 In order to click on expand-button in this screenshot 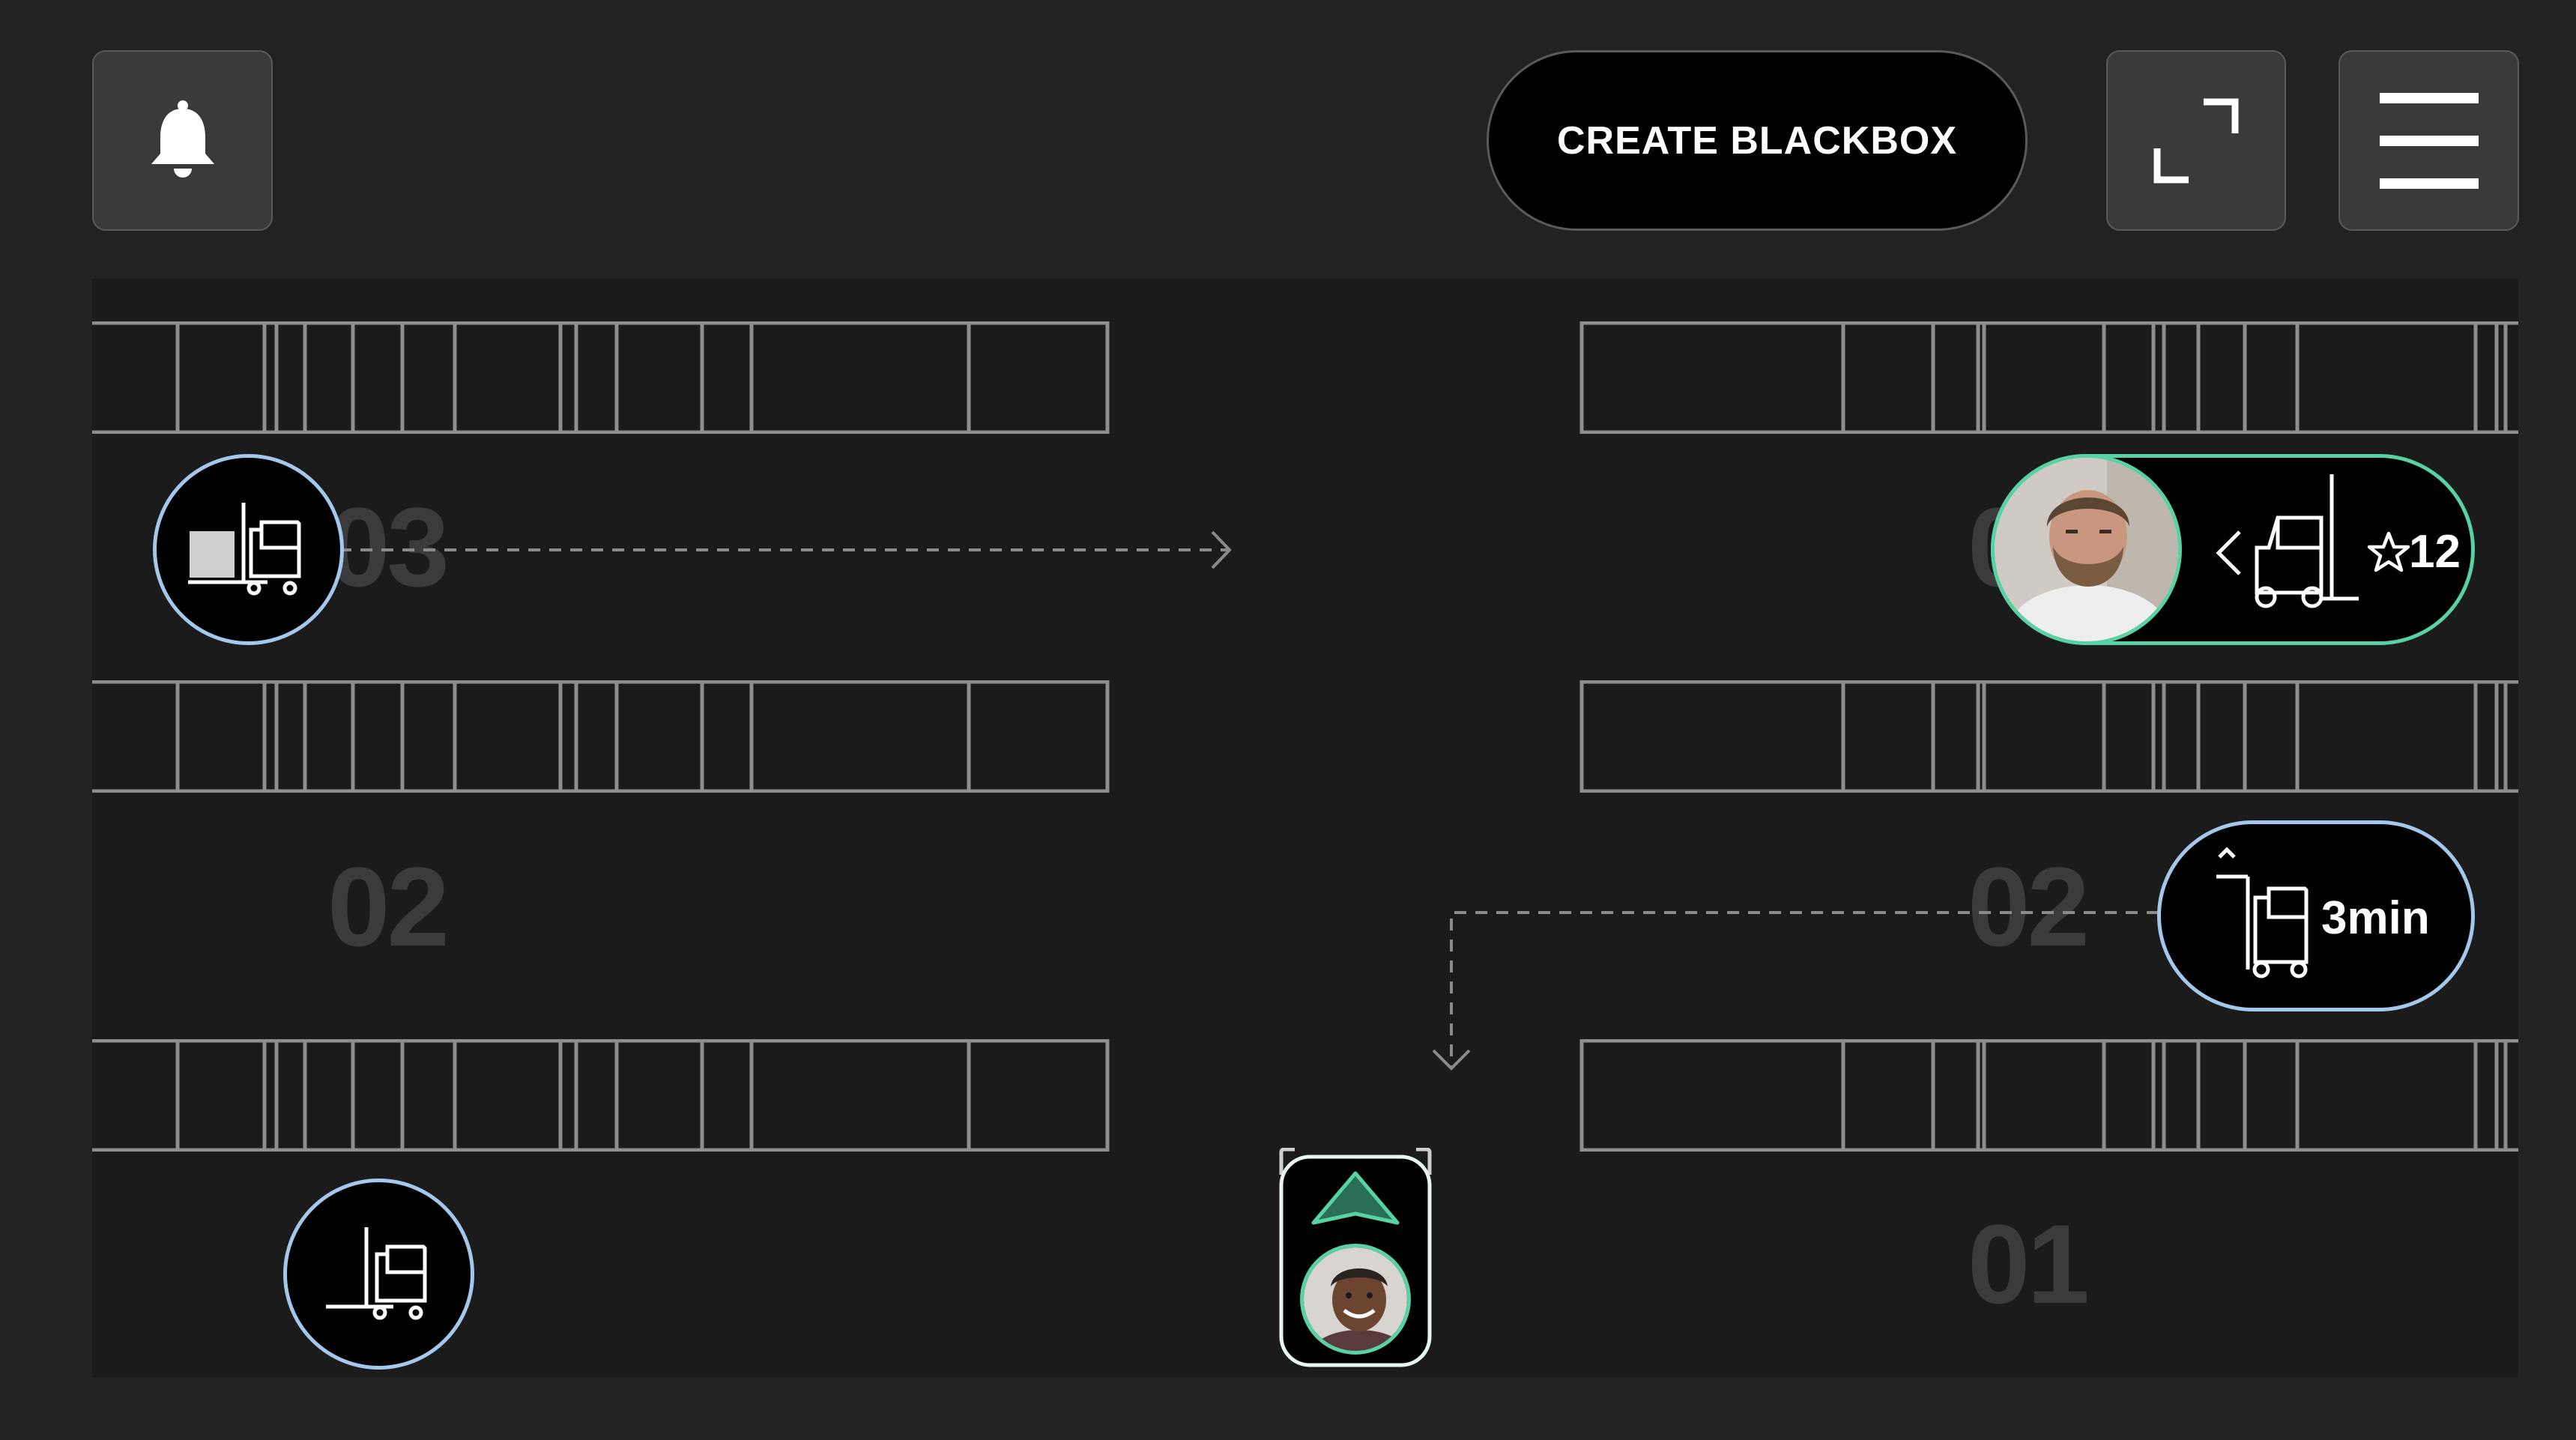, I will do `click(2196, 140)`.